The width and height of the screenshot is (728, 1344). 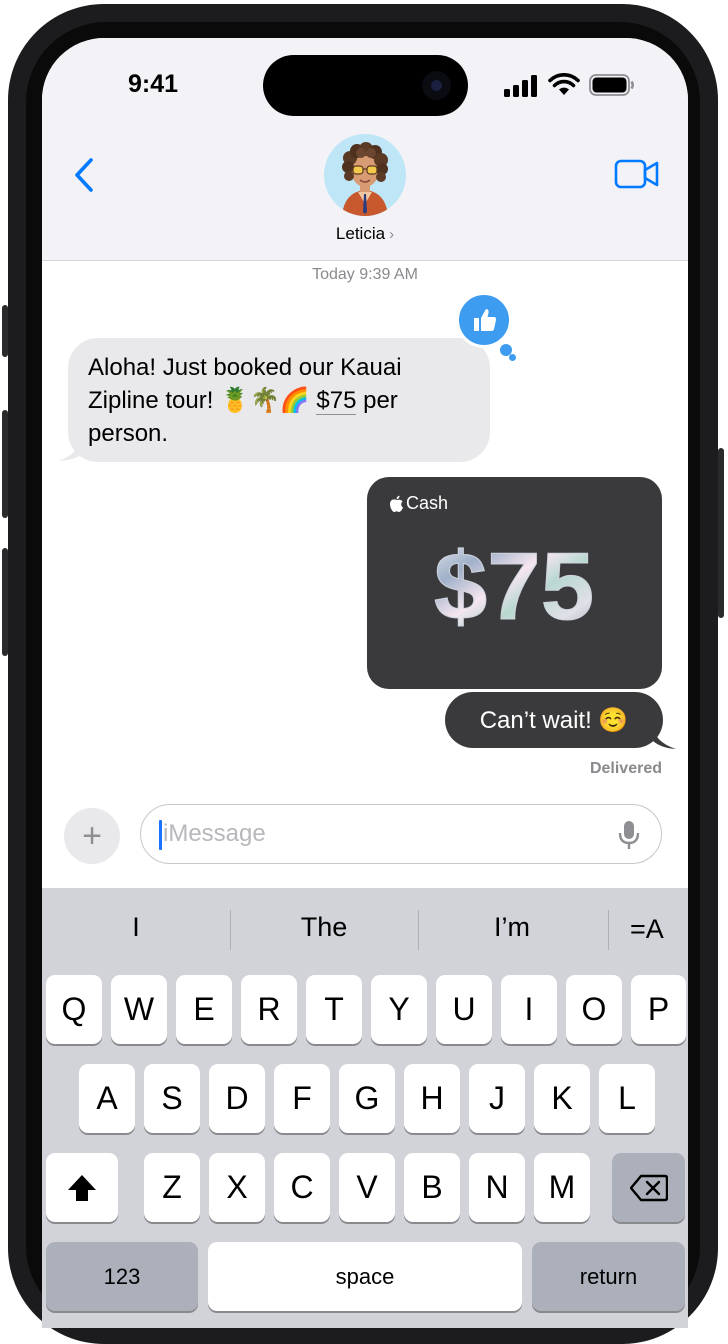 What do you see at coordinates (377, 400) in the screenshot?
I see `message-text: per` at bounding box center [377, 400].